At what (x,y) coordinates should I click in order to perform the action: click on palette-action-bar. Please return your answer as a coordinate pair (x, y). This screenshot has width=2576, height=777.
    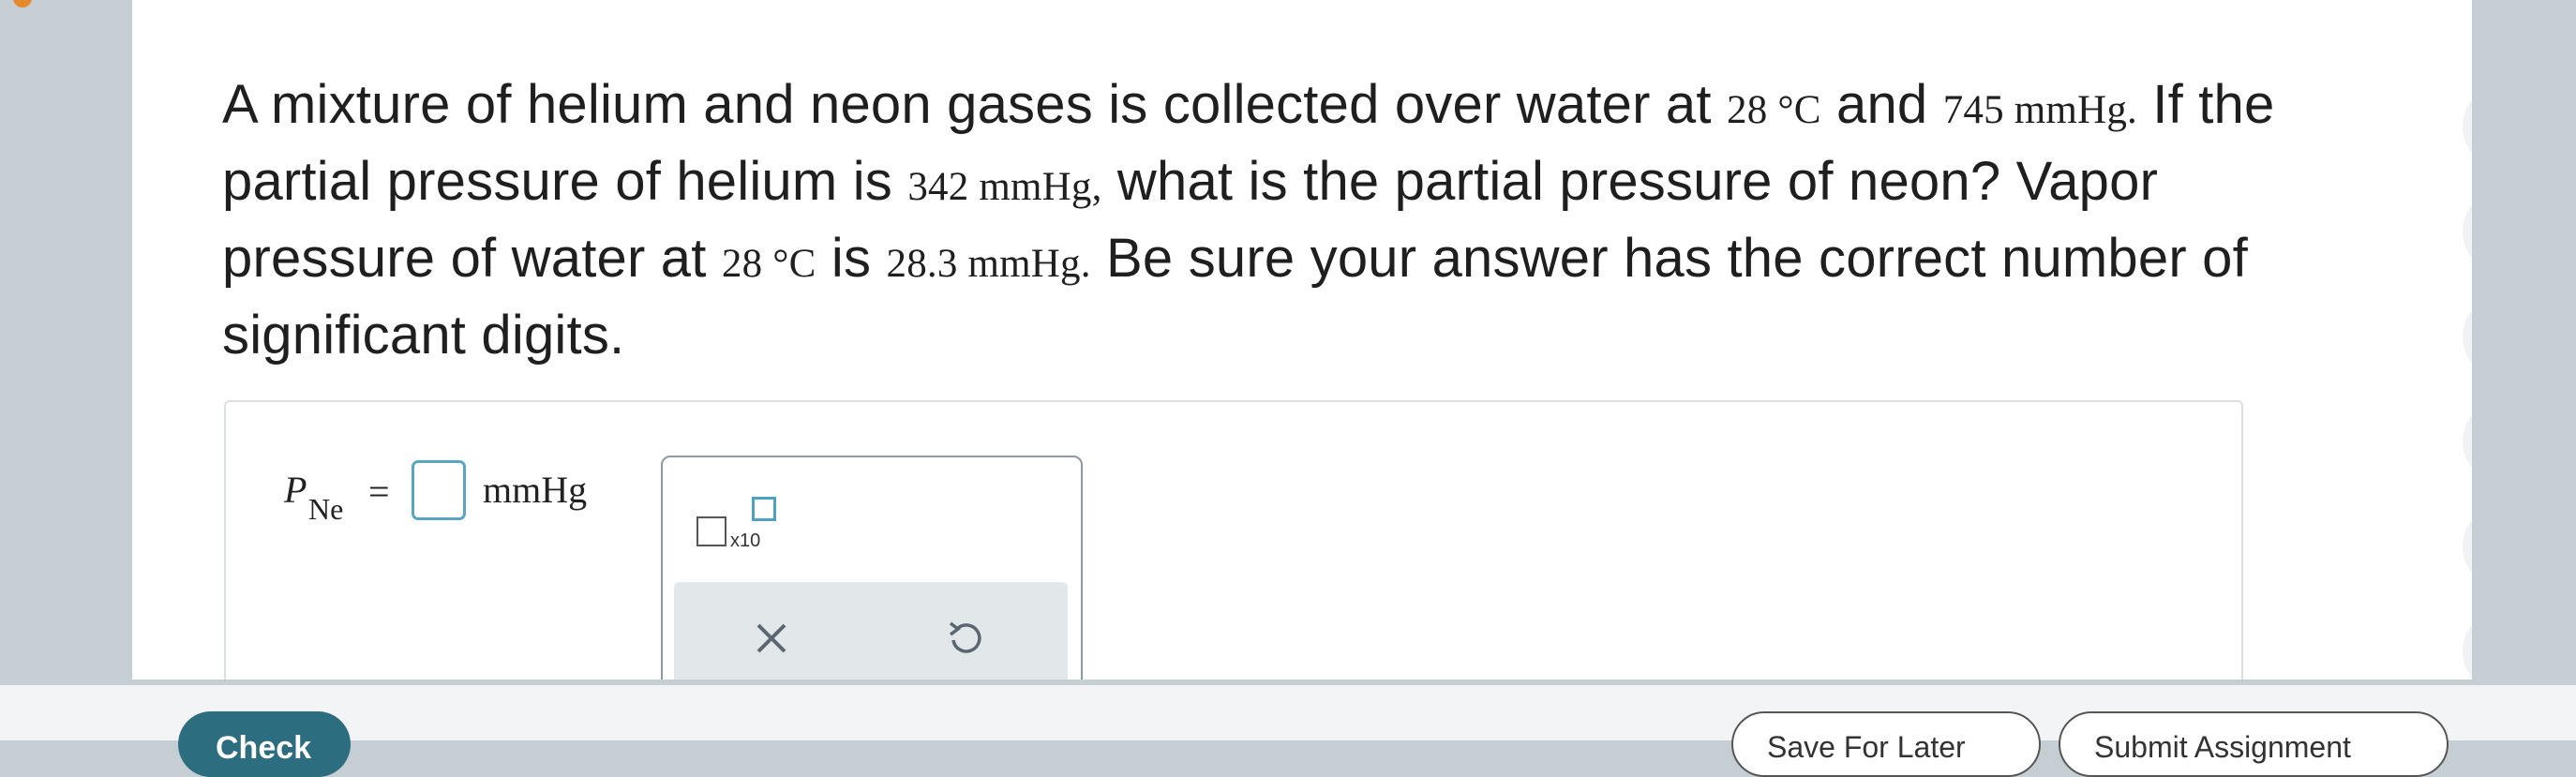
    Looking at the image, I should click on (871, 631).